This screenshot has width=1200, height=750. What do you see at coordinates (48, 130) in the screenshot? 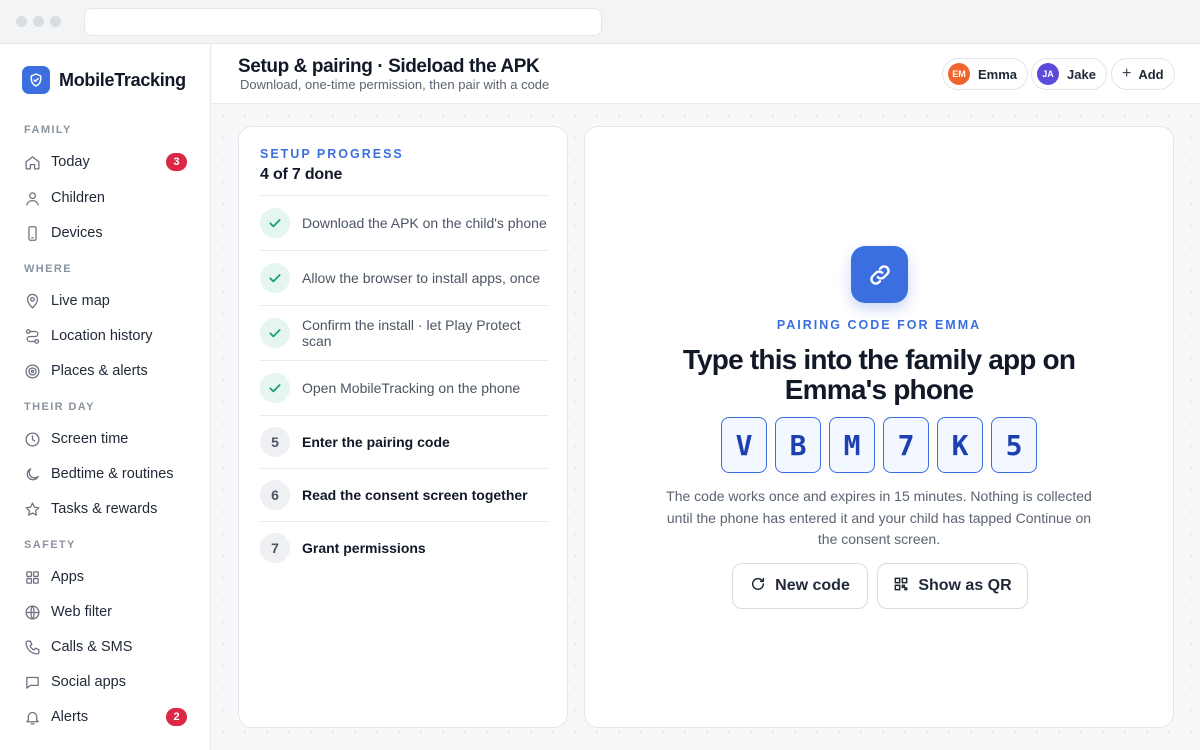
I see `section-label-family: FAMILY` at bounding box center [48, 130].